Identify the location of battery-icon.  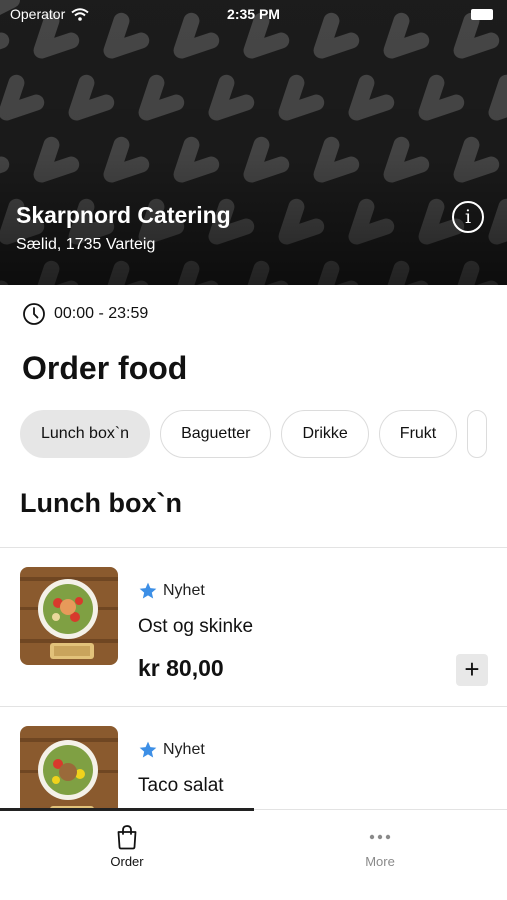
(482, 14).